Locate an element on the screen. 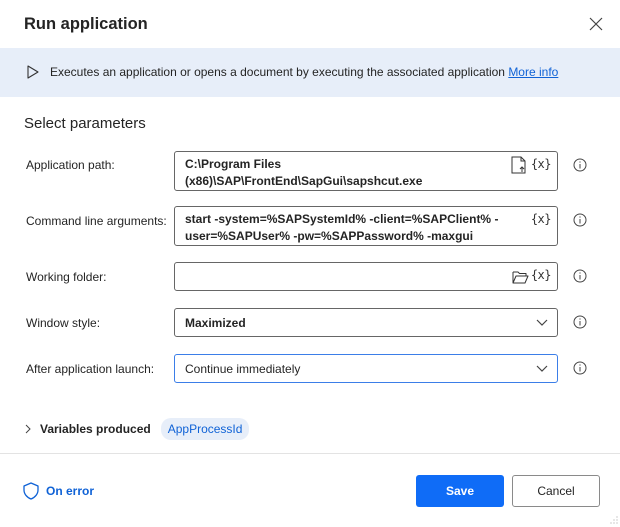 This screenshot has height=527, width=620. after-application-launch-dropdown: Continue immediately is located at coordinates (366, 368).